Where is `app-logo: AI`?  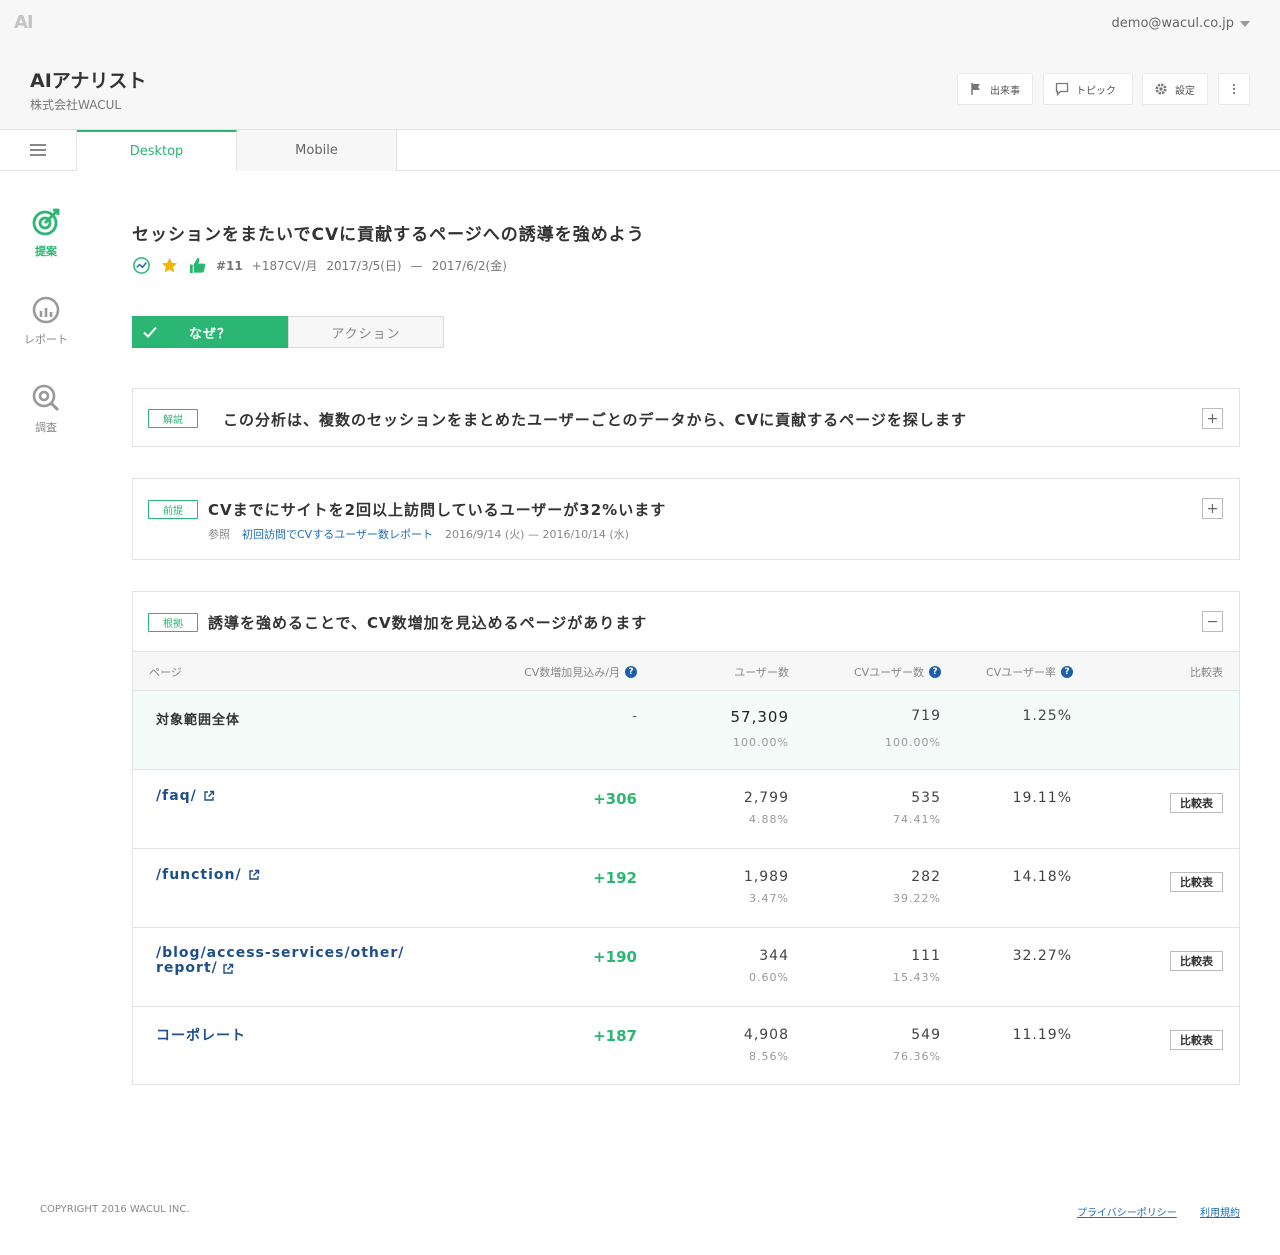 app-logo: AI is located at coordinates (24, 22).